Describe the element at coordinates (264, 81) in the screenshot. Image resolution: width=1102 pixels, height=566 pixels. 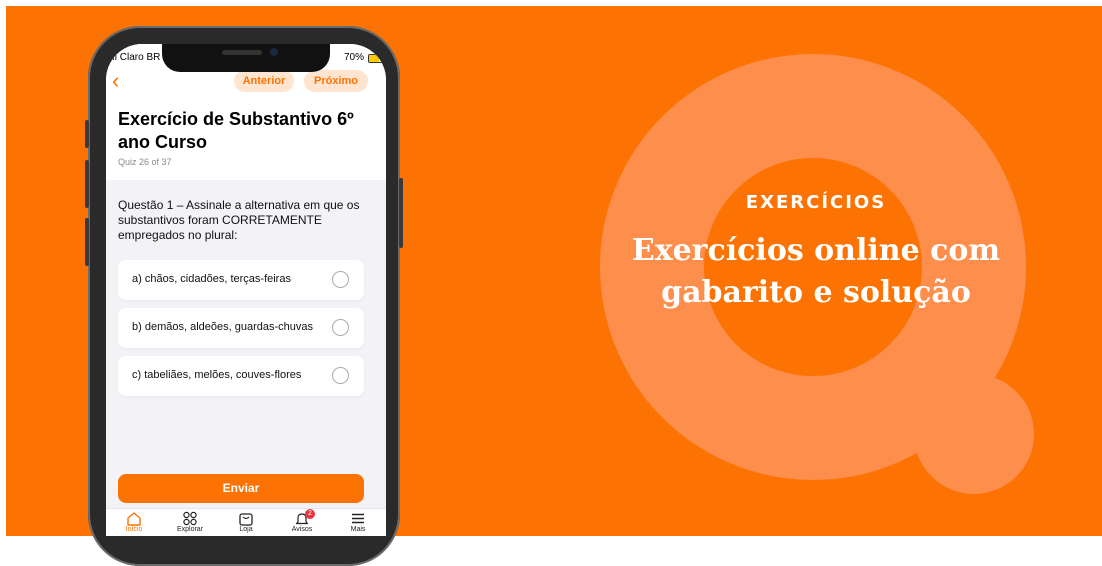
I see `previous-button: Anterior` at that location.